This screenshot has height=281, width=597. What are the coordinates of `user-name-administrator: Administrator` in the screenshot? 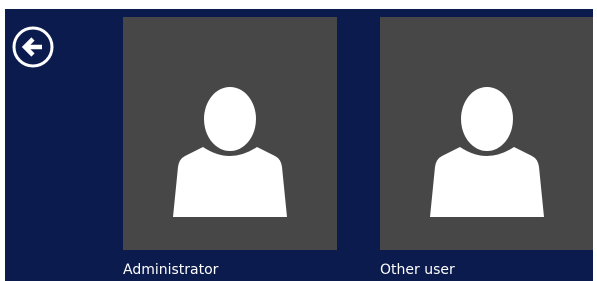 It's located at (170, 270).